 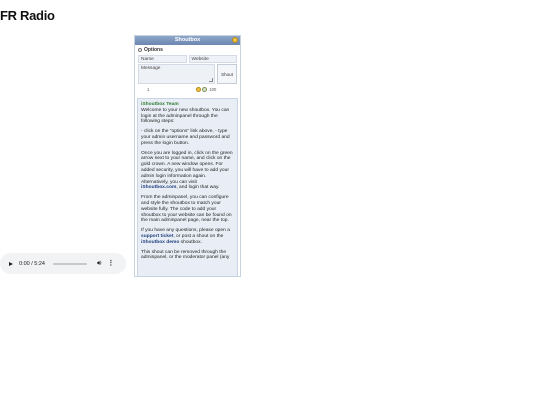 I want to click on shoutbox-header: Shoutbox, so click(x=187, y=40).